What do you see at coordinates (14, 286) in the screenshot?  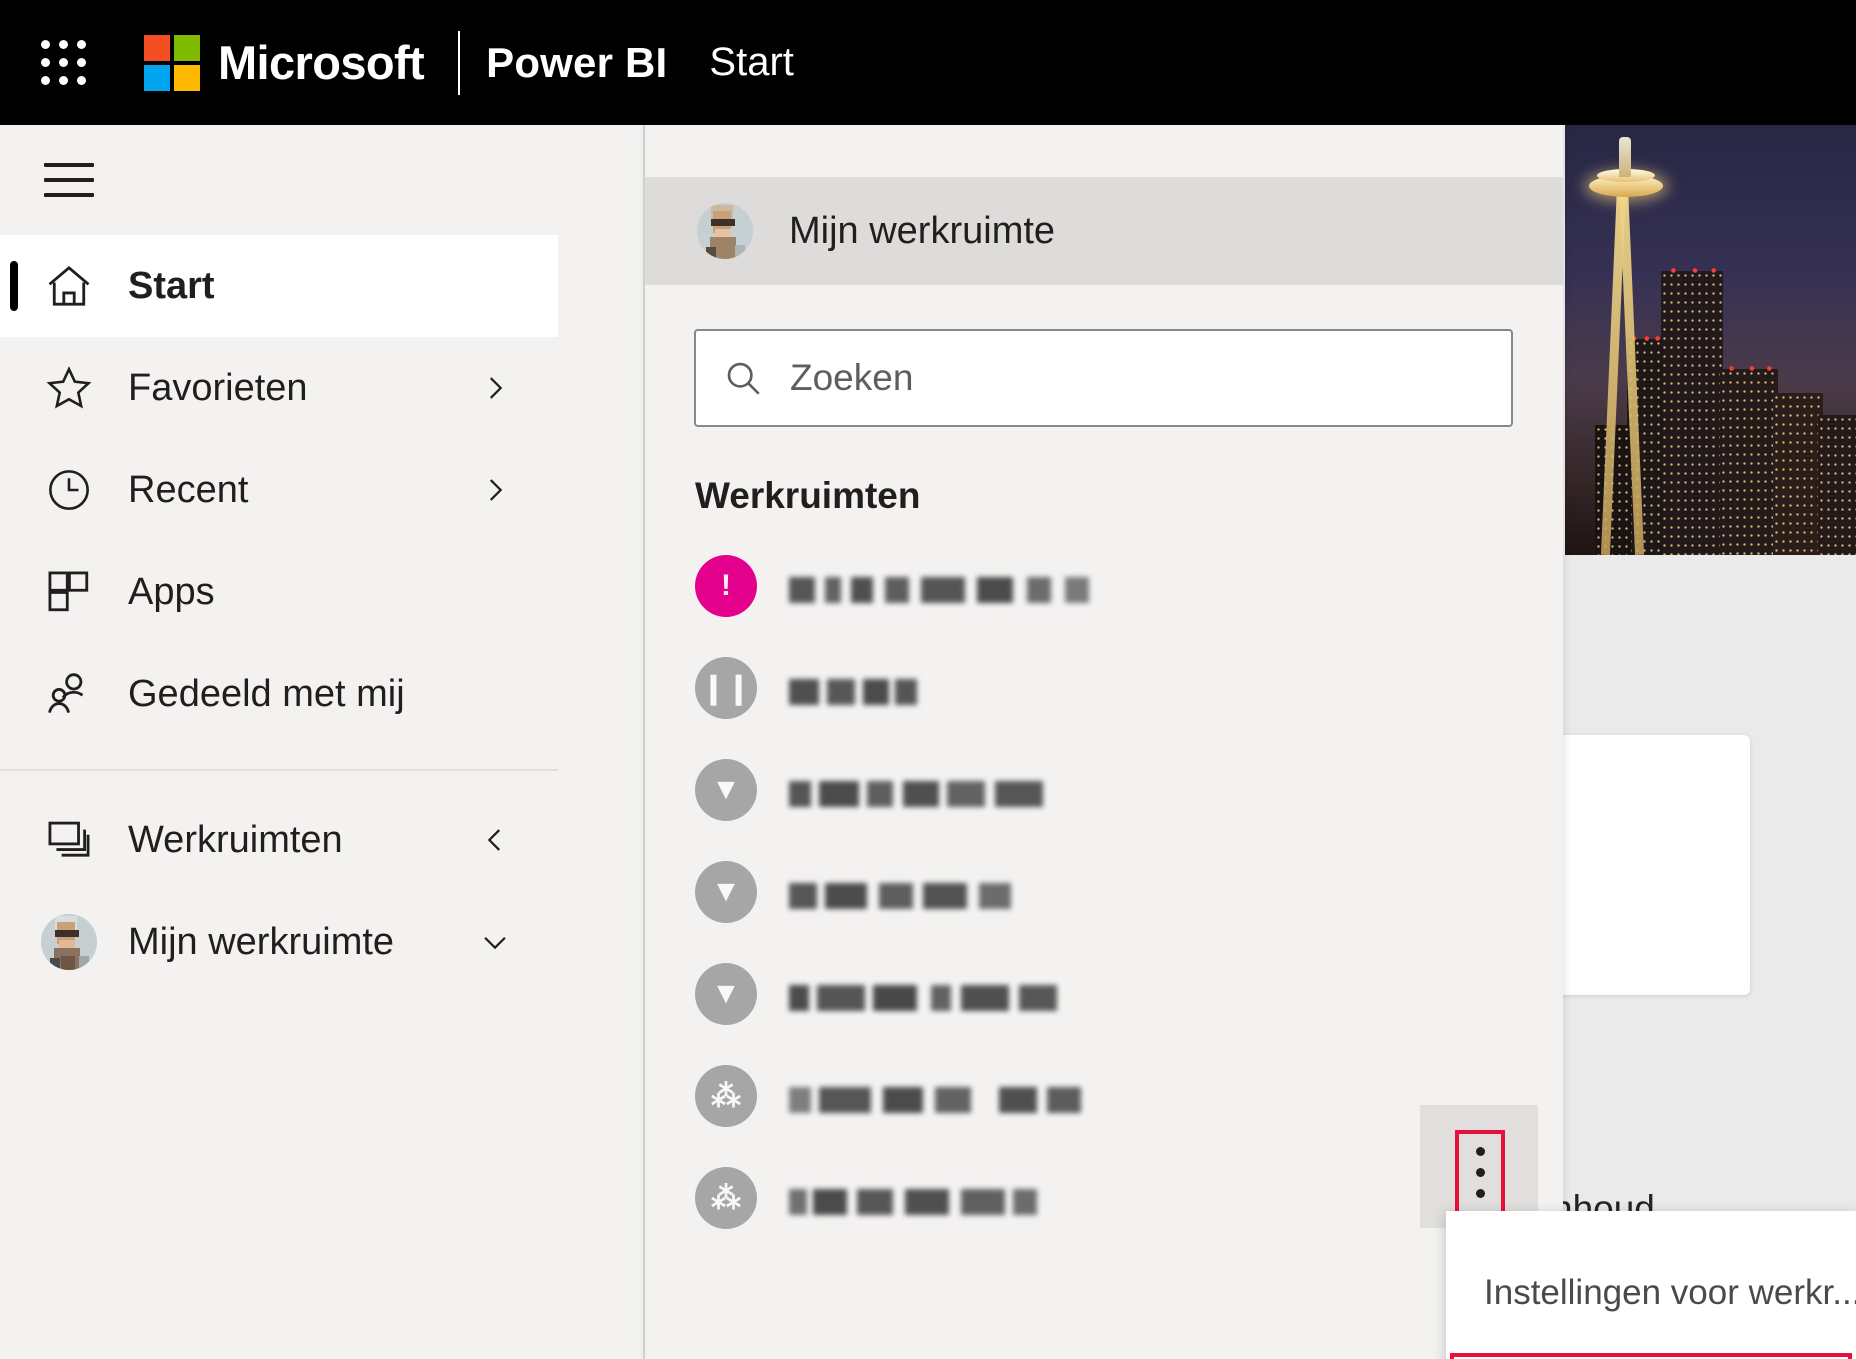 I see `selected-indicator-bar` at bounding box center [14, 286].